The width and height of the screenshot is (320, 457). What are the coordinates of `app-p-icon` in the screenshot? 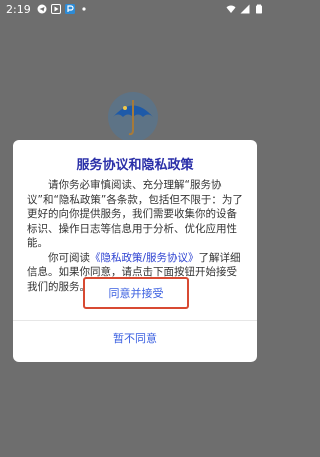 It's located at (69, 9).